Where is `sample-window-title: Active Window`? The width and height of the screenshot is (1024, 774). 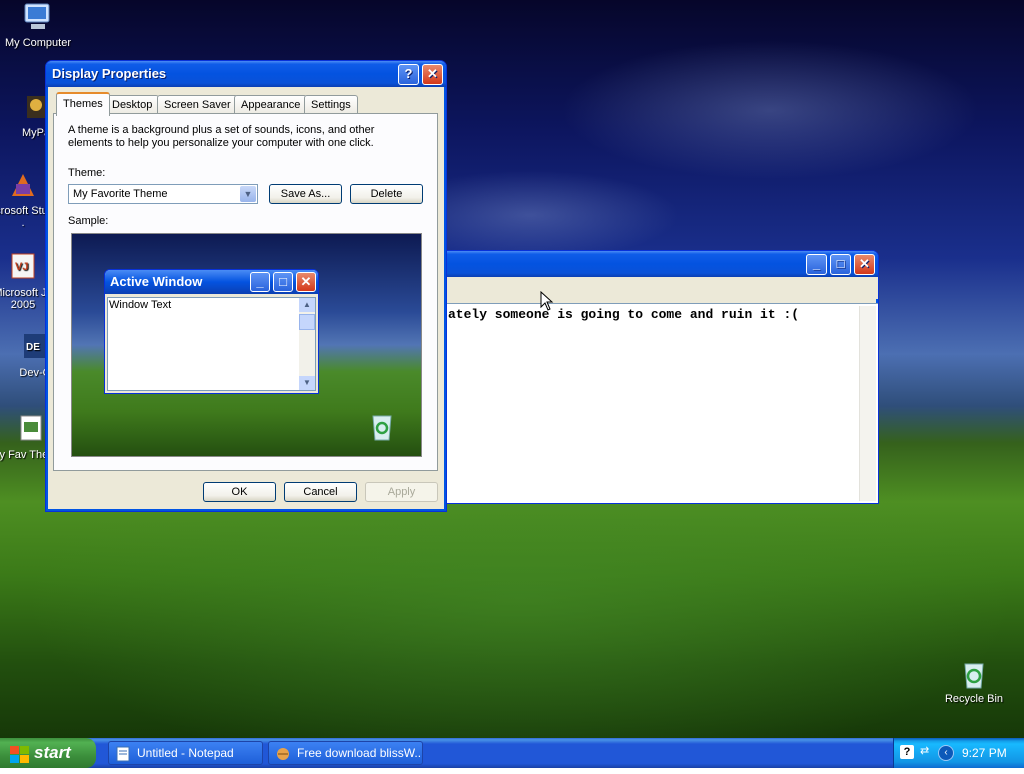
sample-window-title: Active Window is located at coordinates (156, 281).